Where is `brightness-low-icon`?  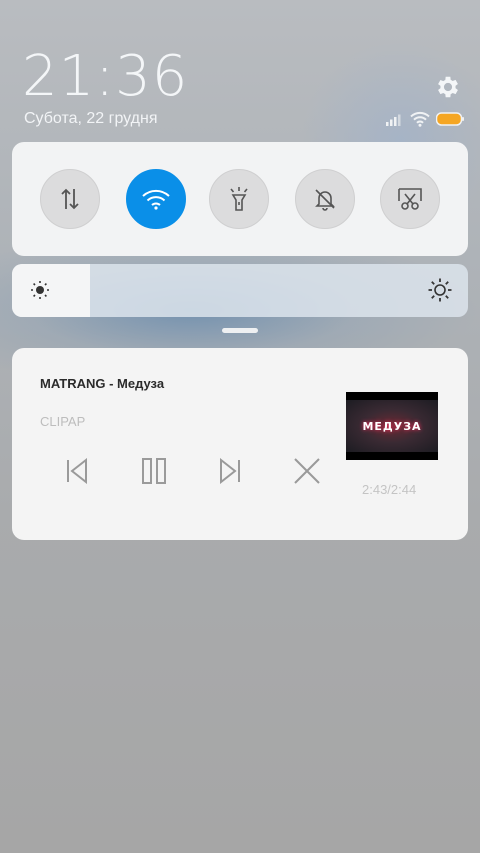
brightness-low-icon is located at coordinates (40, 290).